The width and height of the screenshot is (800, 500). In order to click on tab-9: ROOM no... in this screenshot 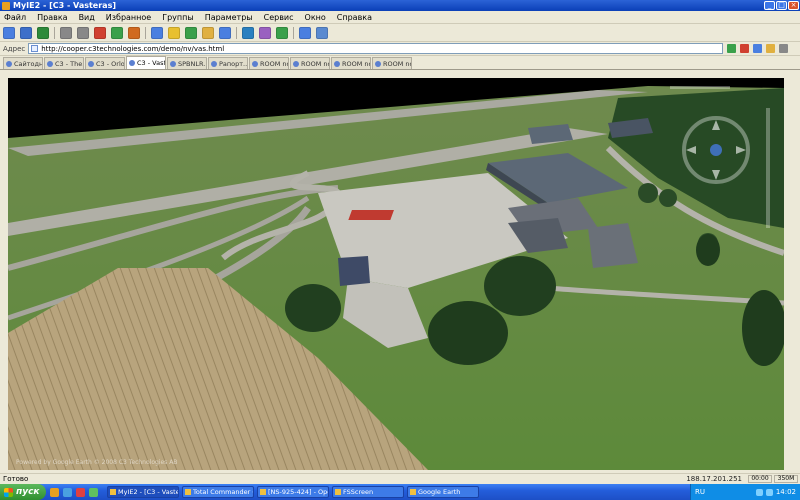, I will do `click(392, 63)`.